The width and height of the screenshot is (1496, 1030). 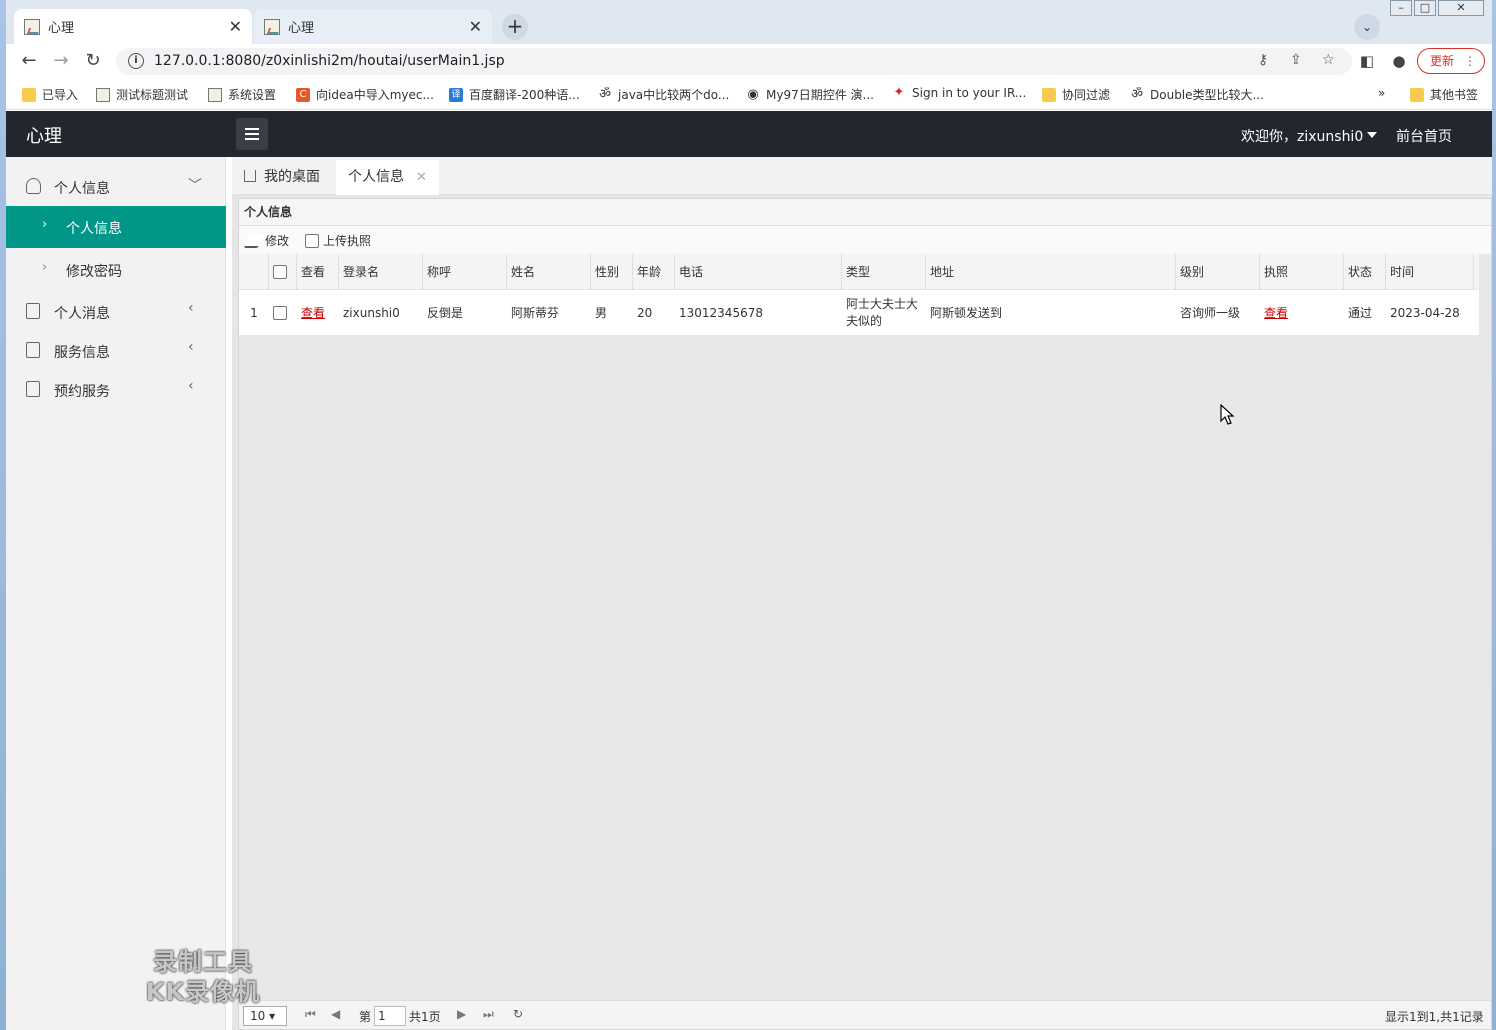 I want to click on bookmark-item: 已导入, so click(x=50, y=94).